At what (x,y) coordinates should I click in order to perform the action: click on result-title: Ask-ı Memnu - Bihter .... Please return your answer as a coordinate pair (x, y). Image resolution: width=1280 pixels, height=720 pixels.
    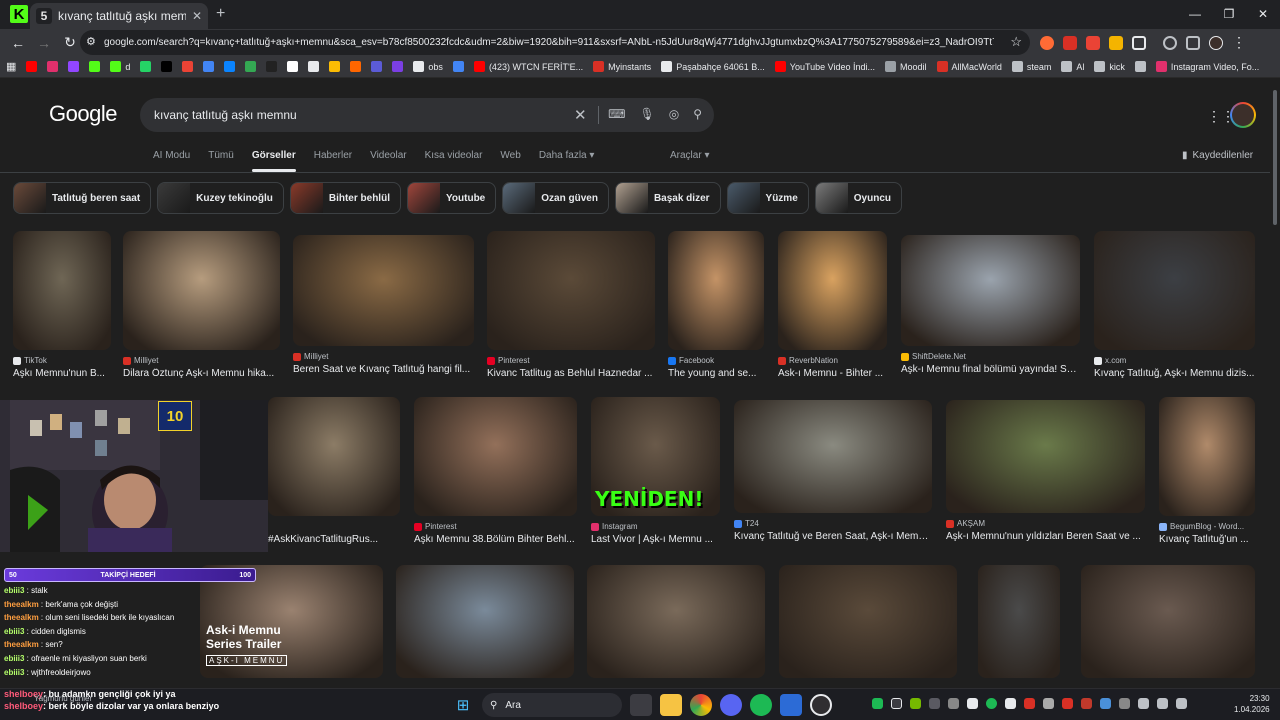
    Looking at the image, I should click on (832, 373).